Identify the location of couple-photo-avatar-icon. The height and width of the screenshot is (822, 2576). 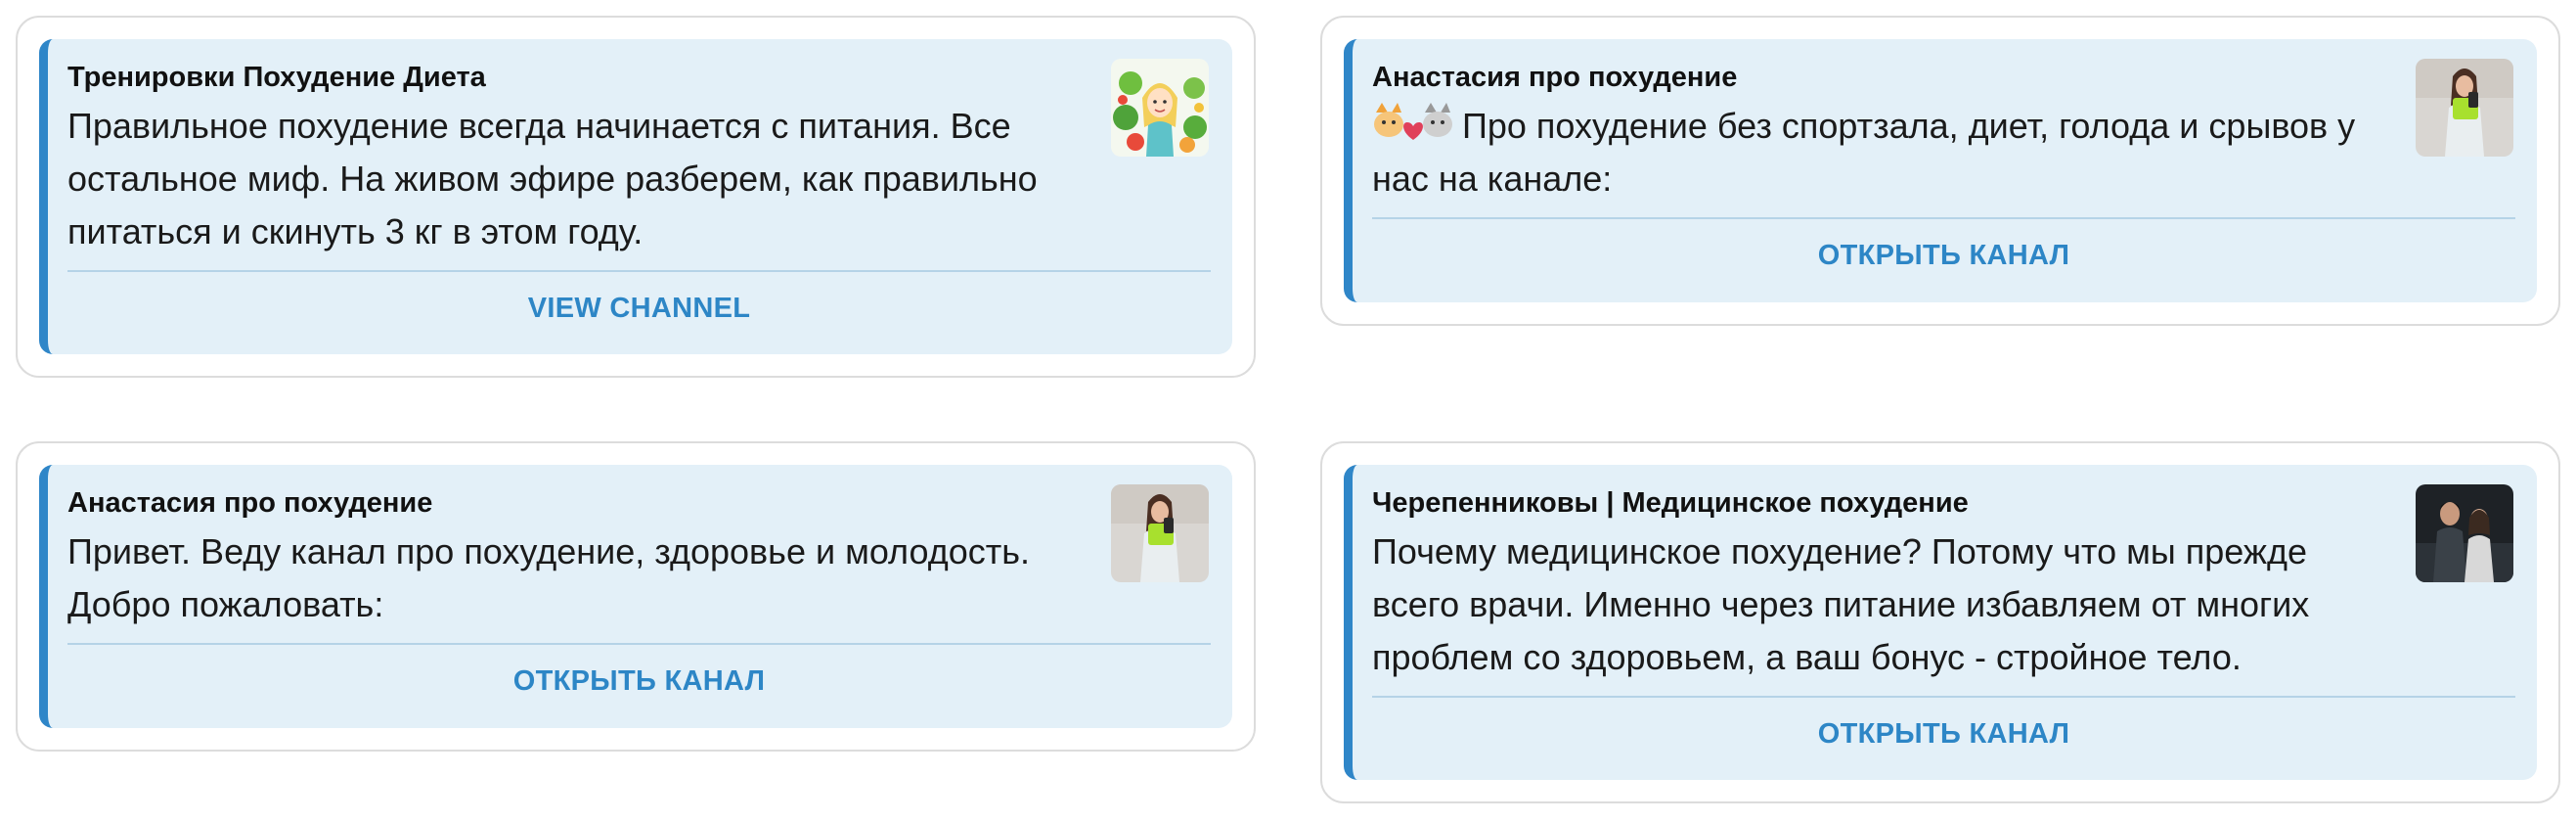
(2464, 533).